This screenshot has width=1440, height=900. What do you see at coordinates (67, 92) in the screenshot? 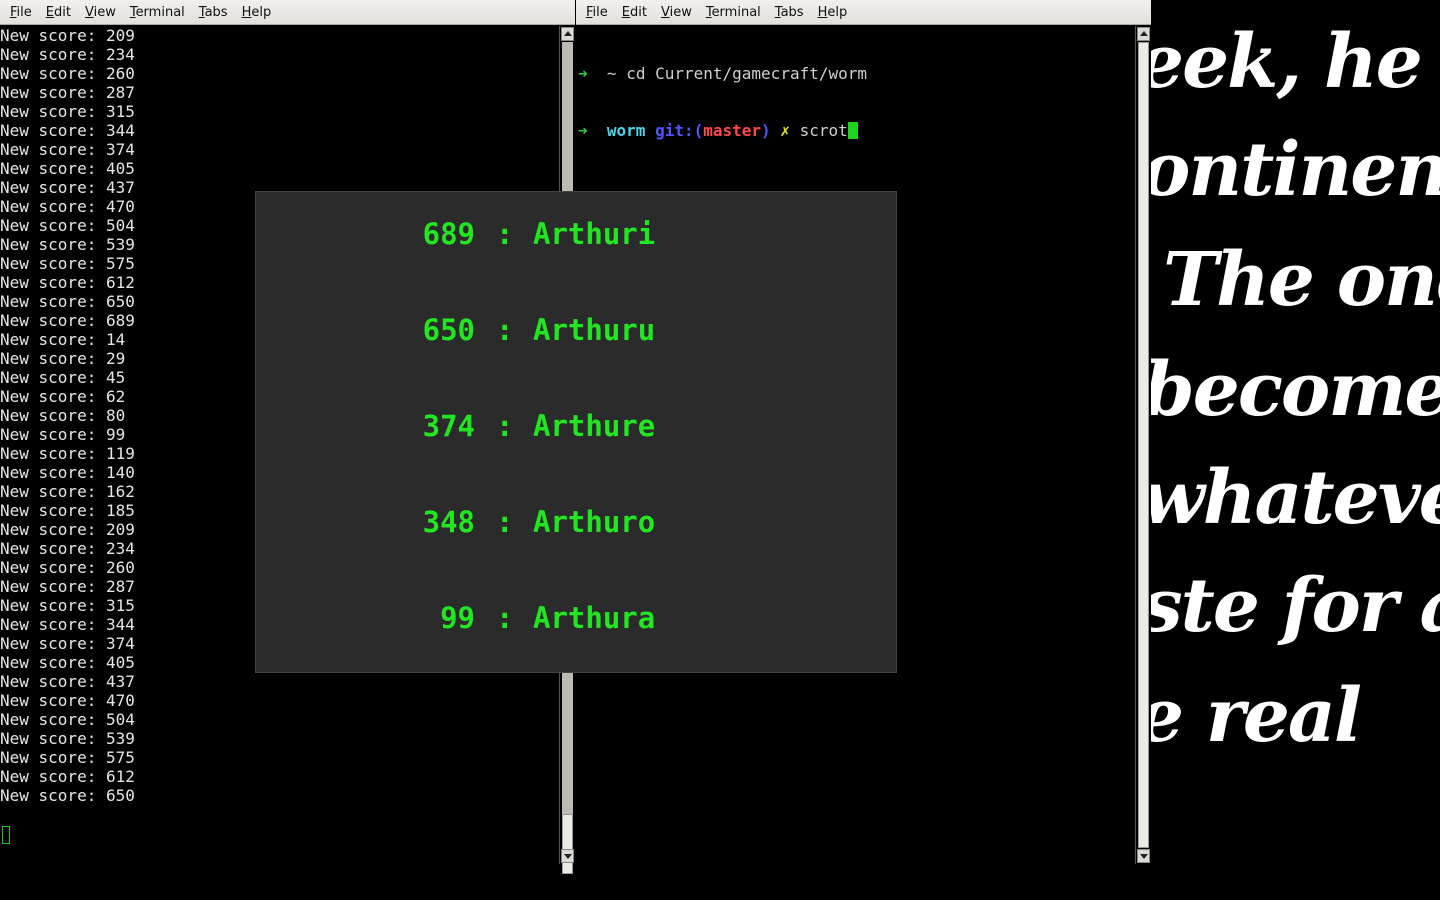
I see `terminal-output-line: New score: 287` at bounding box center [67, 92].